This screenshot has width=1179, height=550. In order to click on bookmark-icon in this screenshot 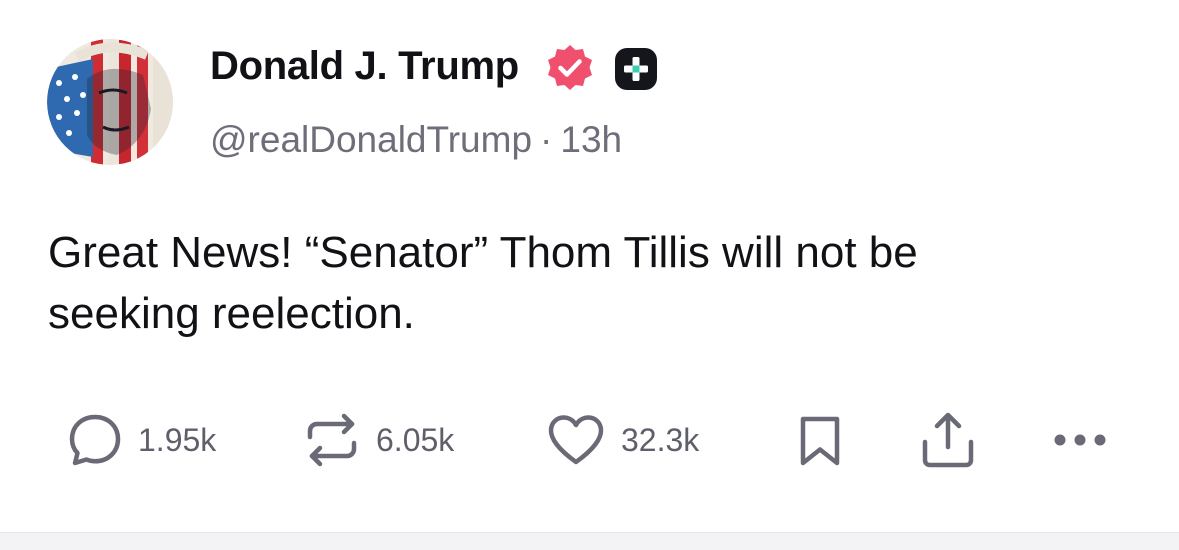, I will do `click(820, 441)`.